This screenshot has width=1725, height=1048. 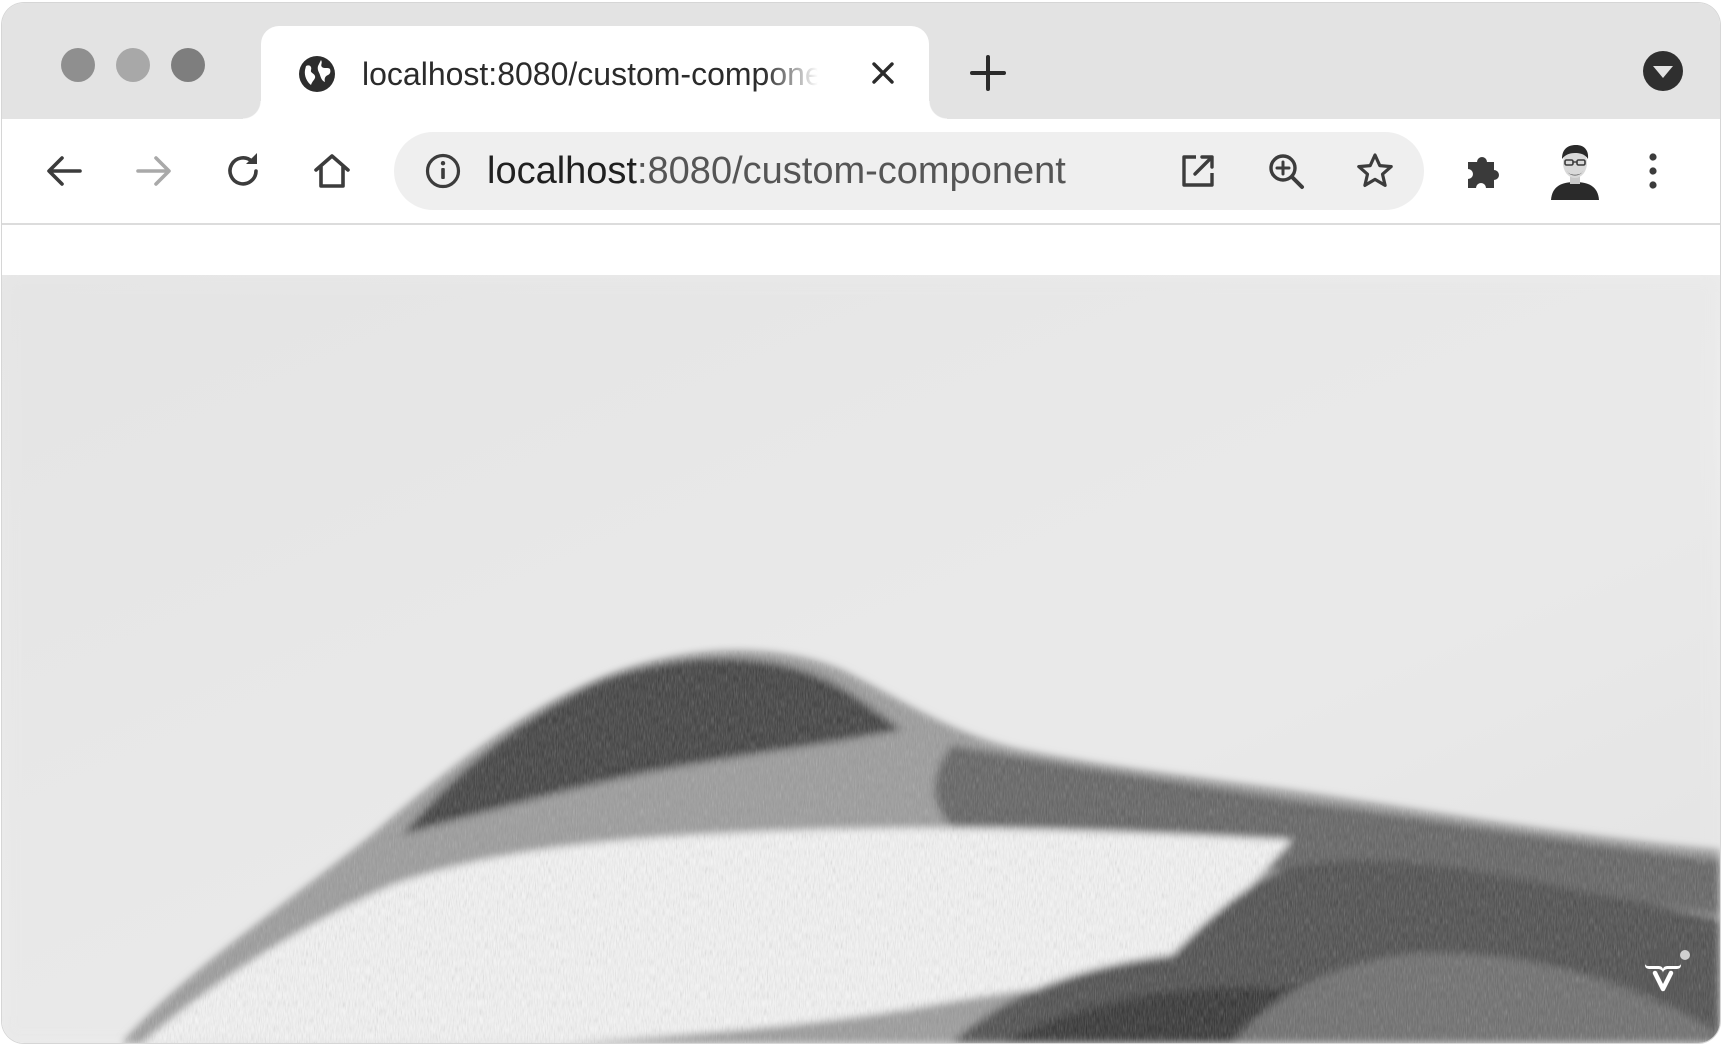 I want to click on address-bar: localhost:8080/custom-component, so click(x=909, y=171).